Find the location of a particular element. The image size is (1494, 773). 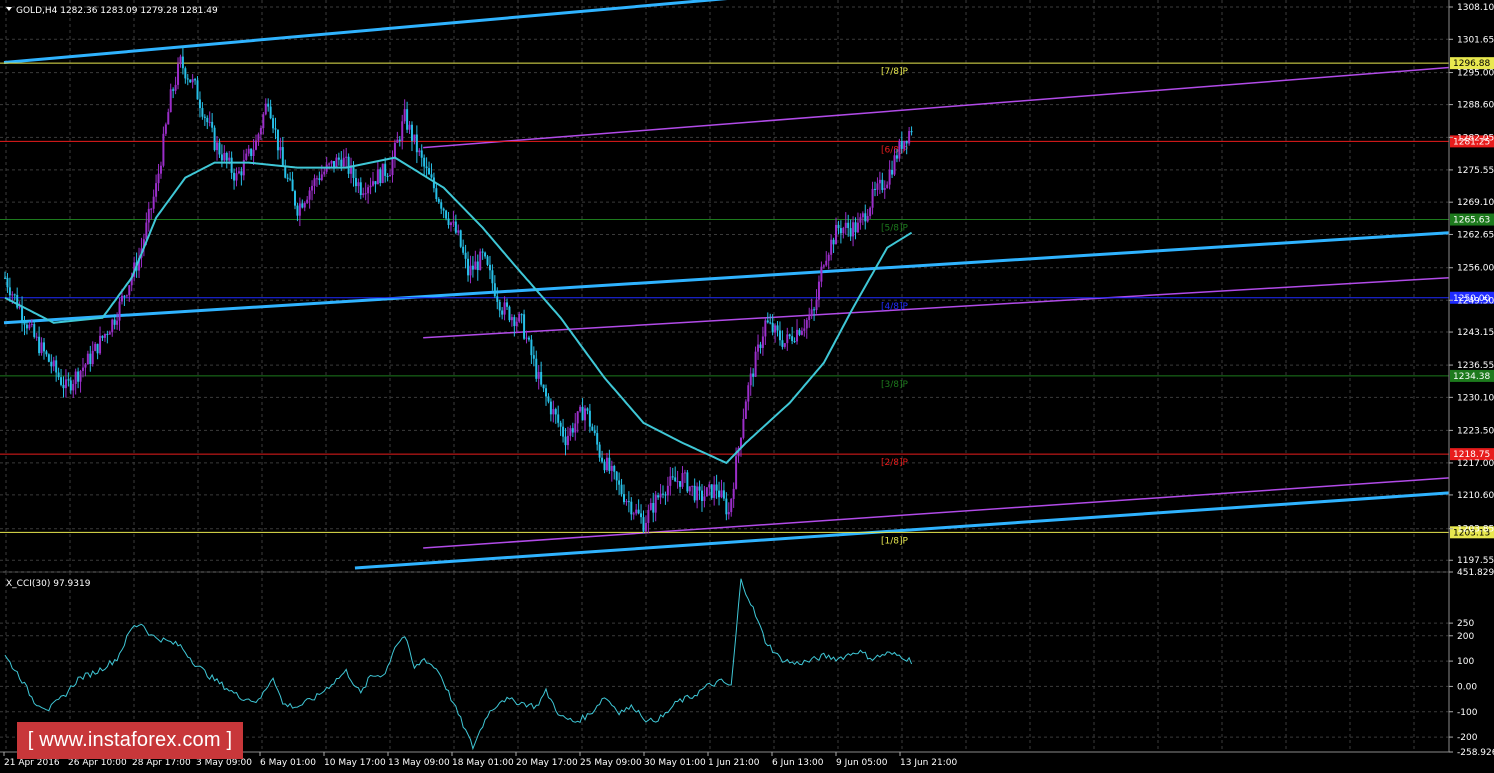

price-tick-label: 1282.05 is located at coordinates (1475, 138).